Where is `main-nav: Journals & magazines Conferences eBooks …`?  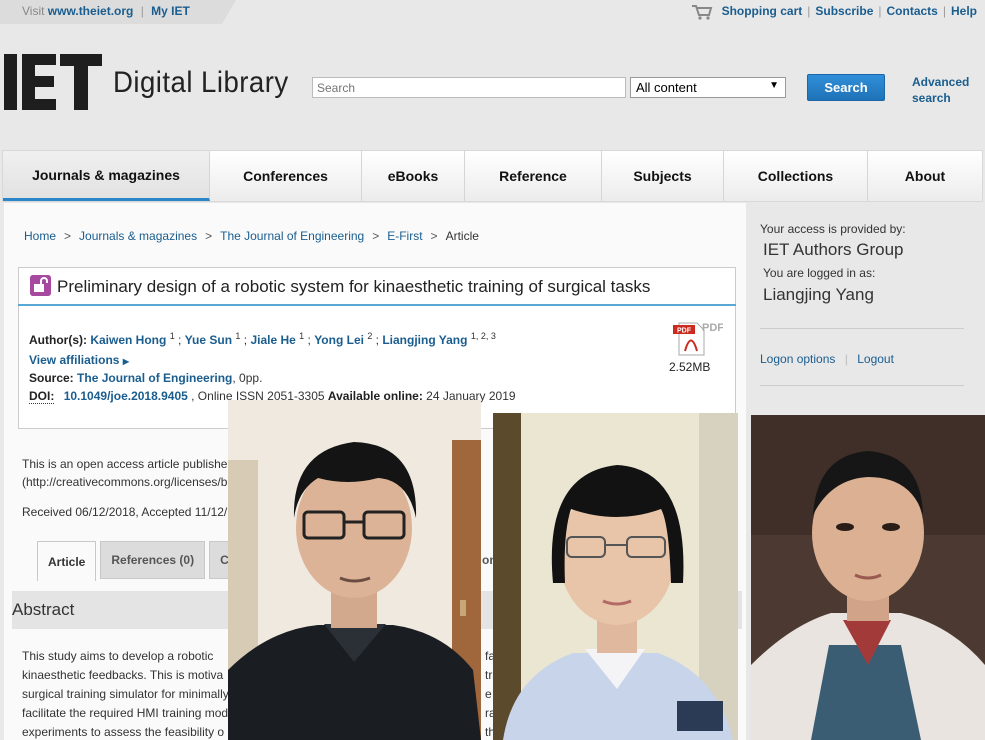 main-nav: Journals & magazines Conferences eBooks … is located at coordinates (492, 176).